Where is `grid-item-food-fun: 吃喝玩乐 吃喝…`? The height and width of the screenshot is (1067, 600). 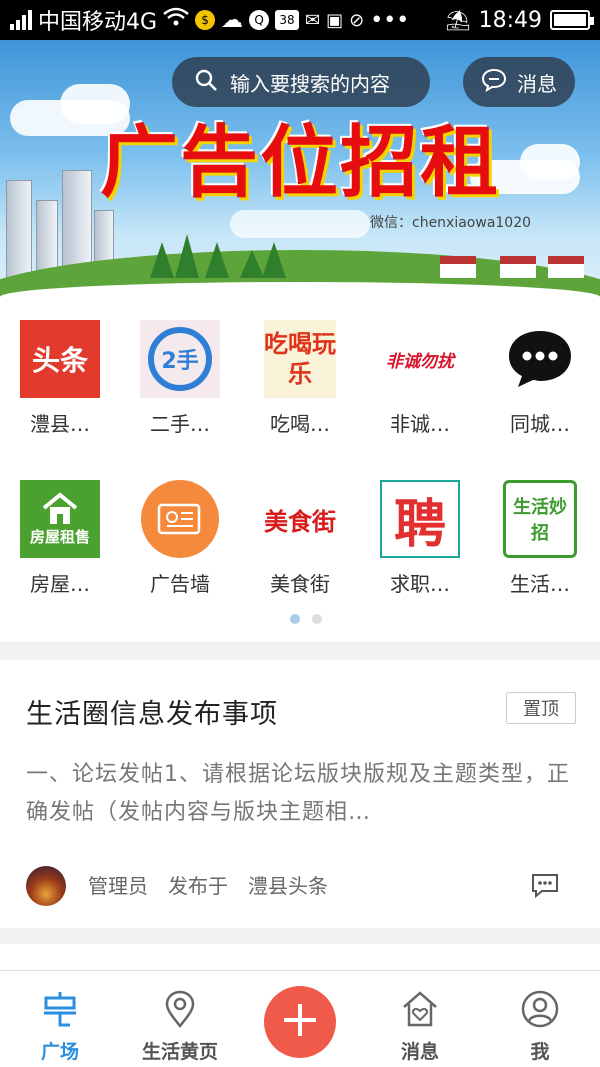 grid-item-food-fun: 吃喝玩乐 吃喝… is located at coordinates (300, 375).